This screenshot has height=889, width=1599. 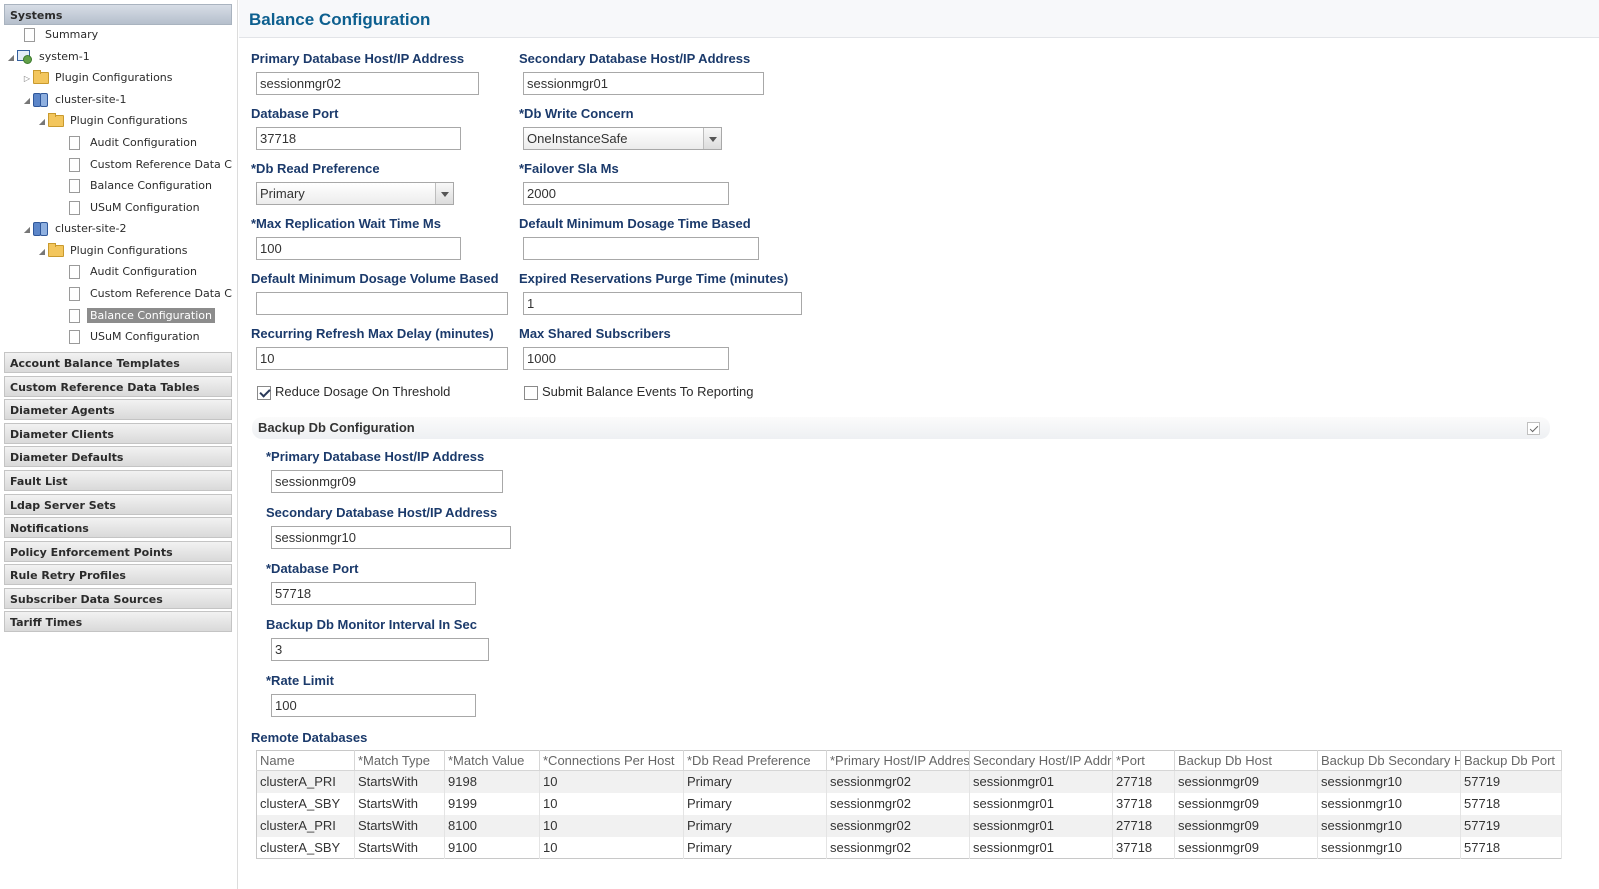 What do you see at coordinates (1511, 803) in the screenshot?
I see `cell-backup-db-port: 57718` at bounding box center [1511, 803].